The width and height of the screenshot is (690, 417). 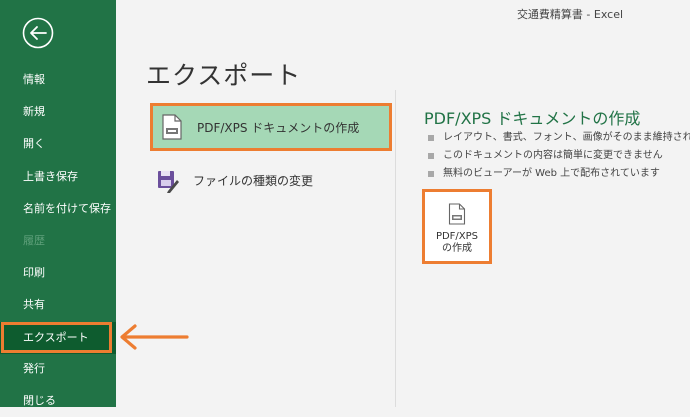 I want to click on page-title: エクスポート, so click(x=224, y=75).